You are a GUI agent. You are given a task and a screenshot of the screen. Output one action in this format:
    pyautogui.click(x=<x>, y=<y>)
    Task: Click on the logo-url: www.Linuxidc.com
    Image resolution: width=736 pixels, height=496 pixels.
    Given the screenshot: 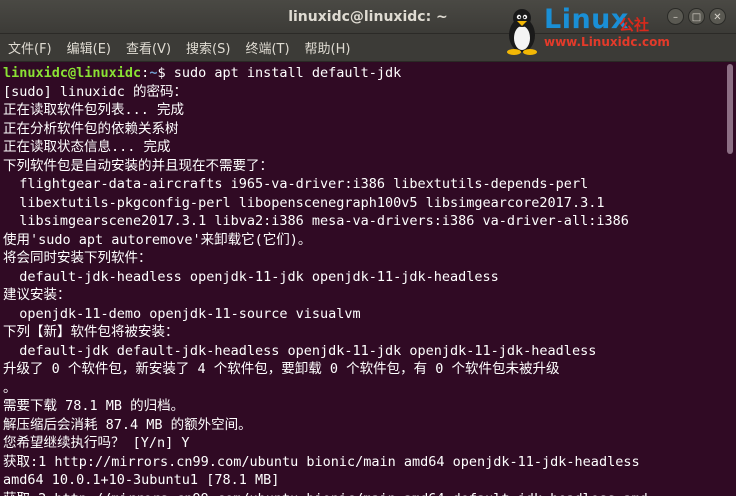 What is the action you would take?
    pyautogui.click(x=607, y=42)
    